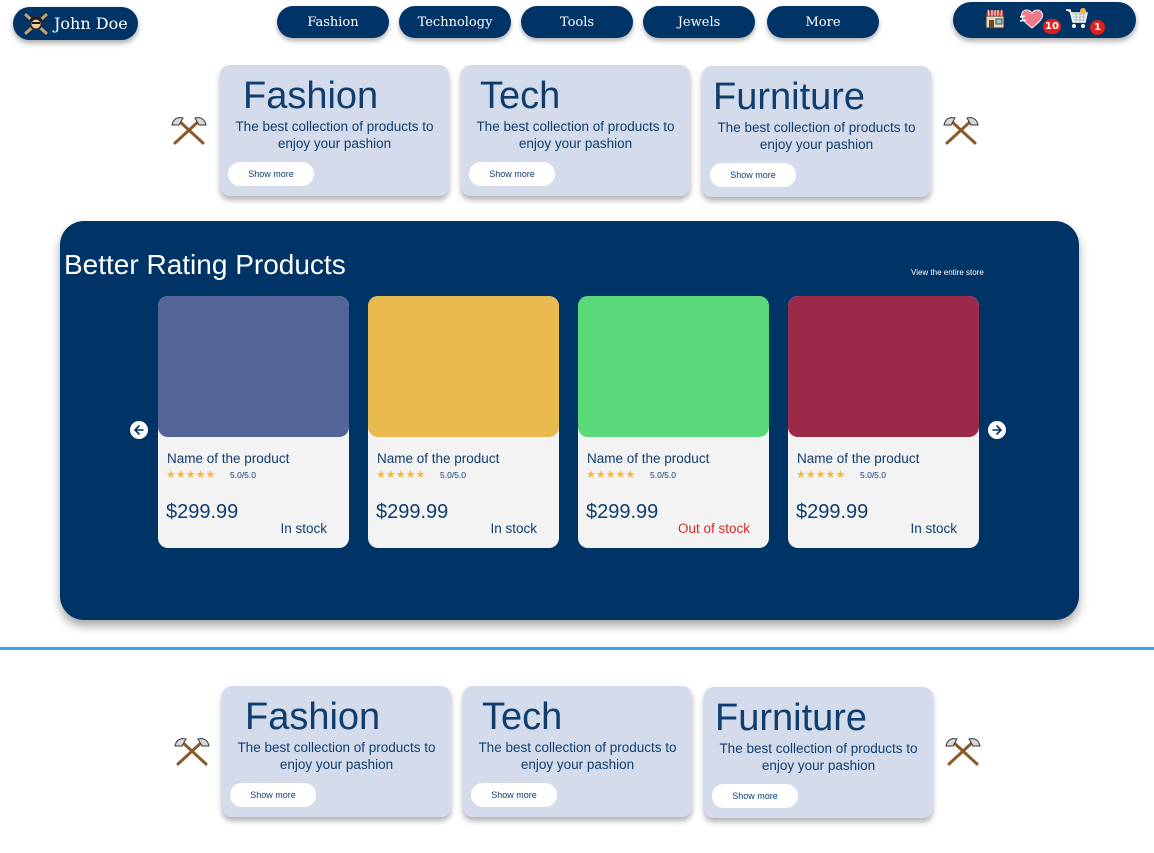 This screenshot has height=853, width=1154. I want to click on user-profile-button: John Doe, so click(75, 23).